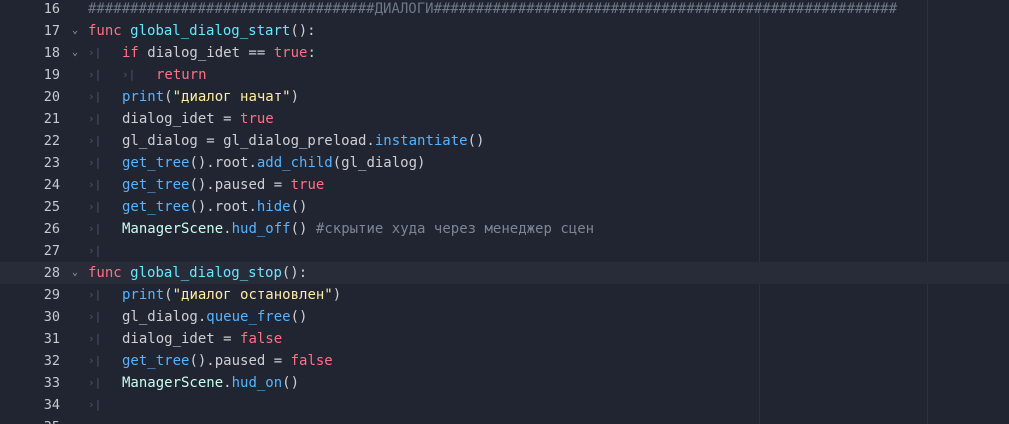 The height and width of the screenshot is (424, 1009). I want to click on line-number: 25, so click(51, 207).